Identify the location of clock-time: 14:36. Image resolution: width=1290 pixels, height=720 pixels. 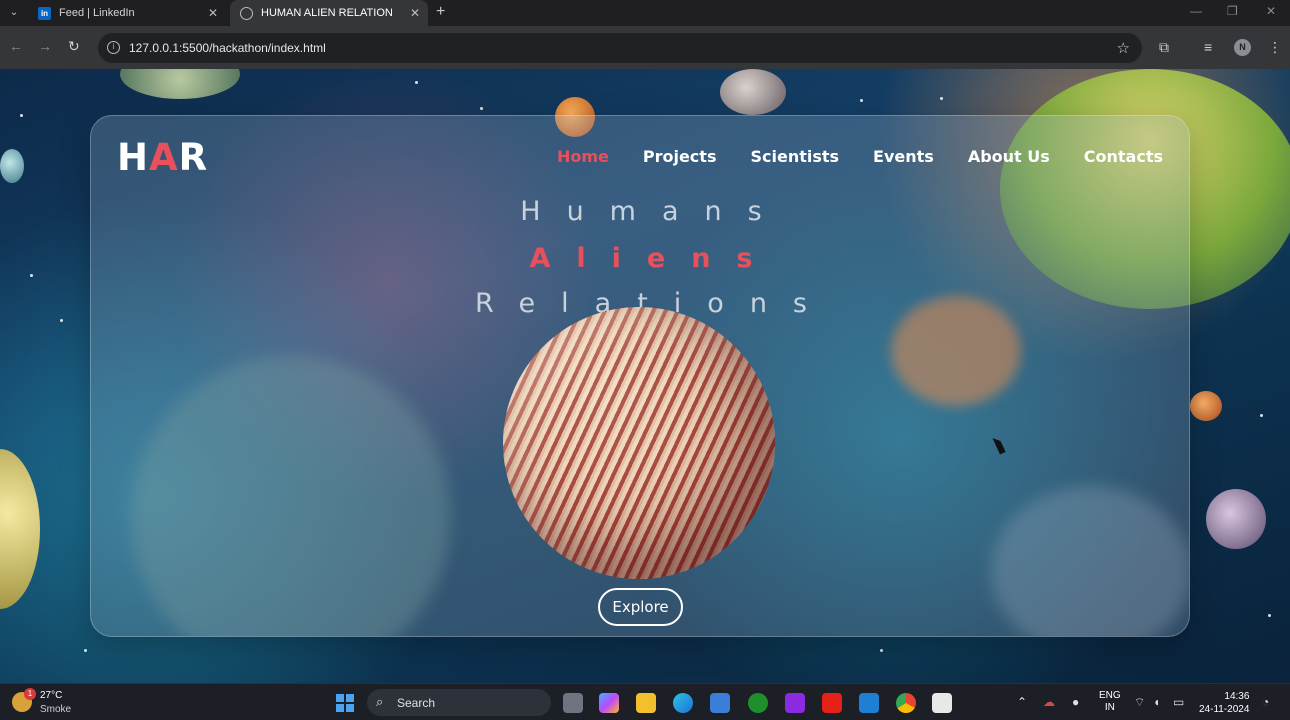
(1237, 696).